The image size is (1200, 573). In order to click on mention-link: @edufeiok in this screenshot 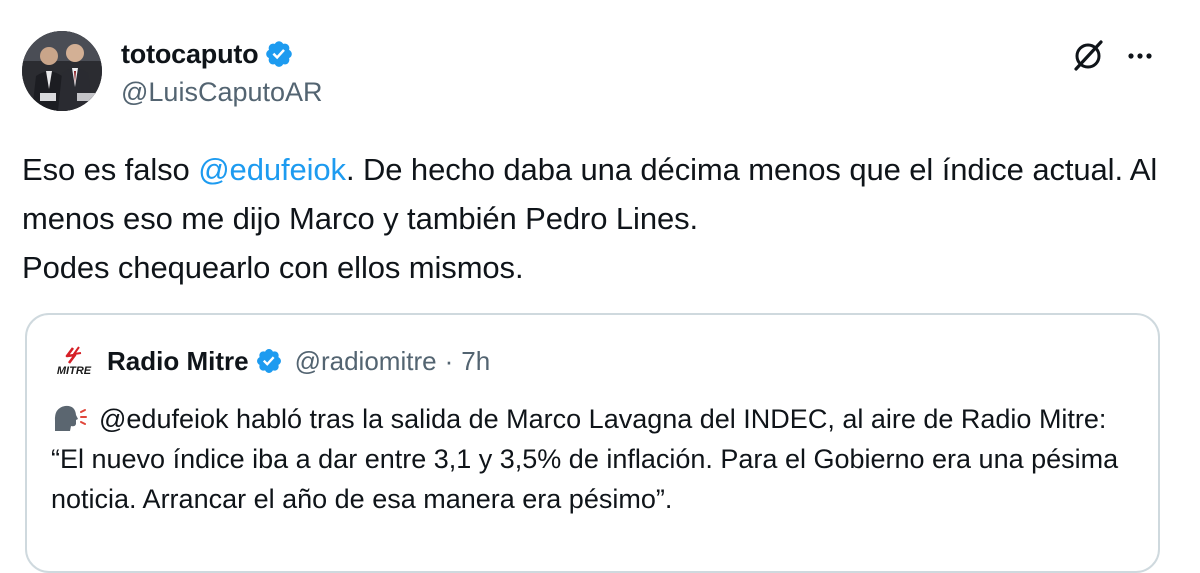, I will do `click(272, 169)`.